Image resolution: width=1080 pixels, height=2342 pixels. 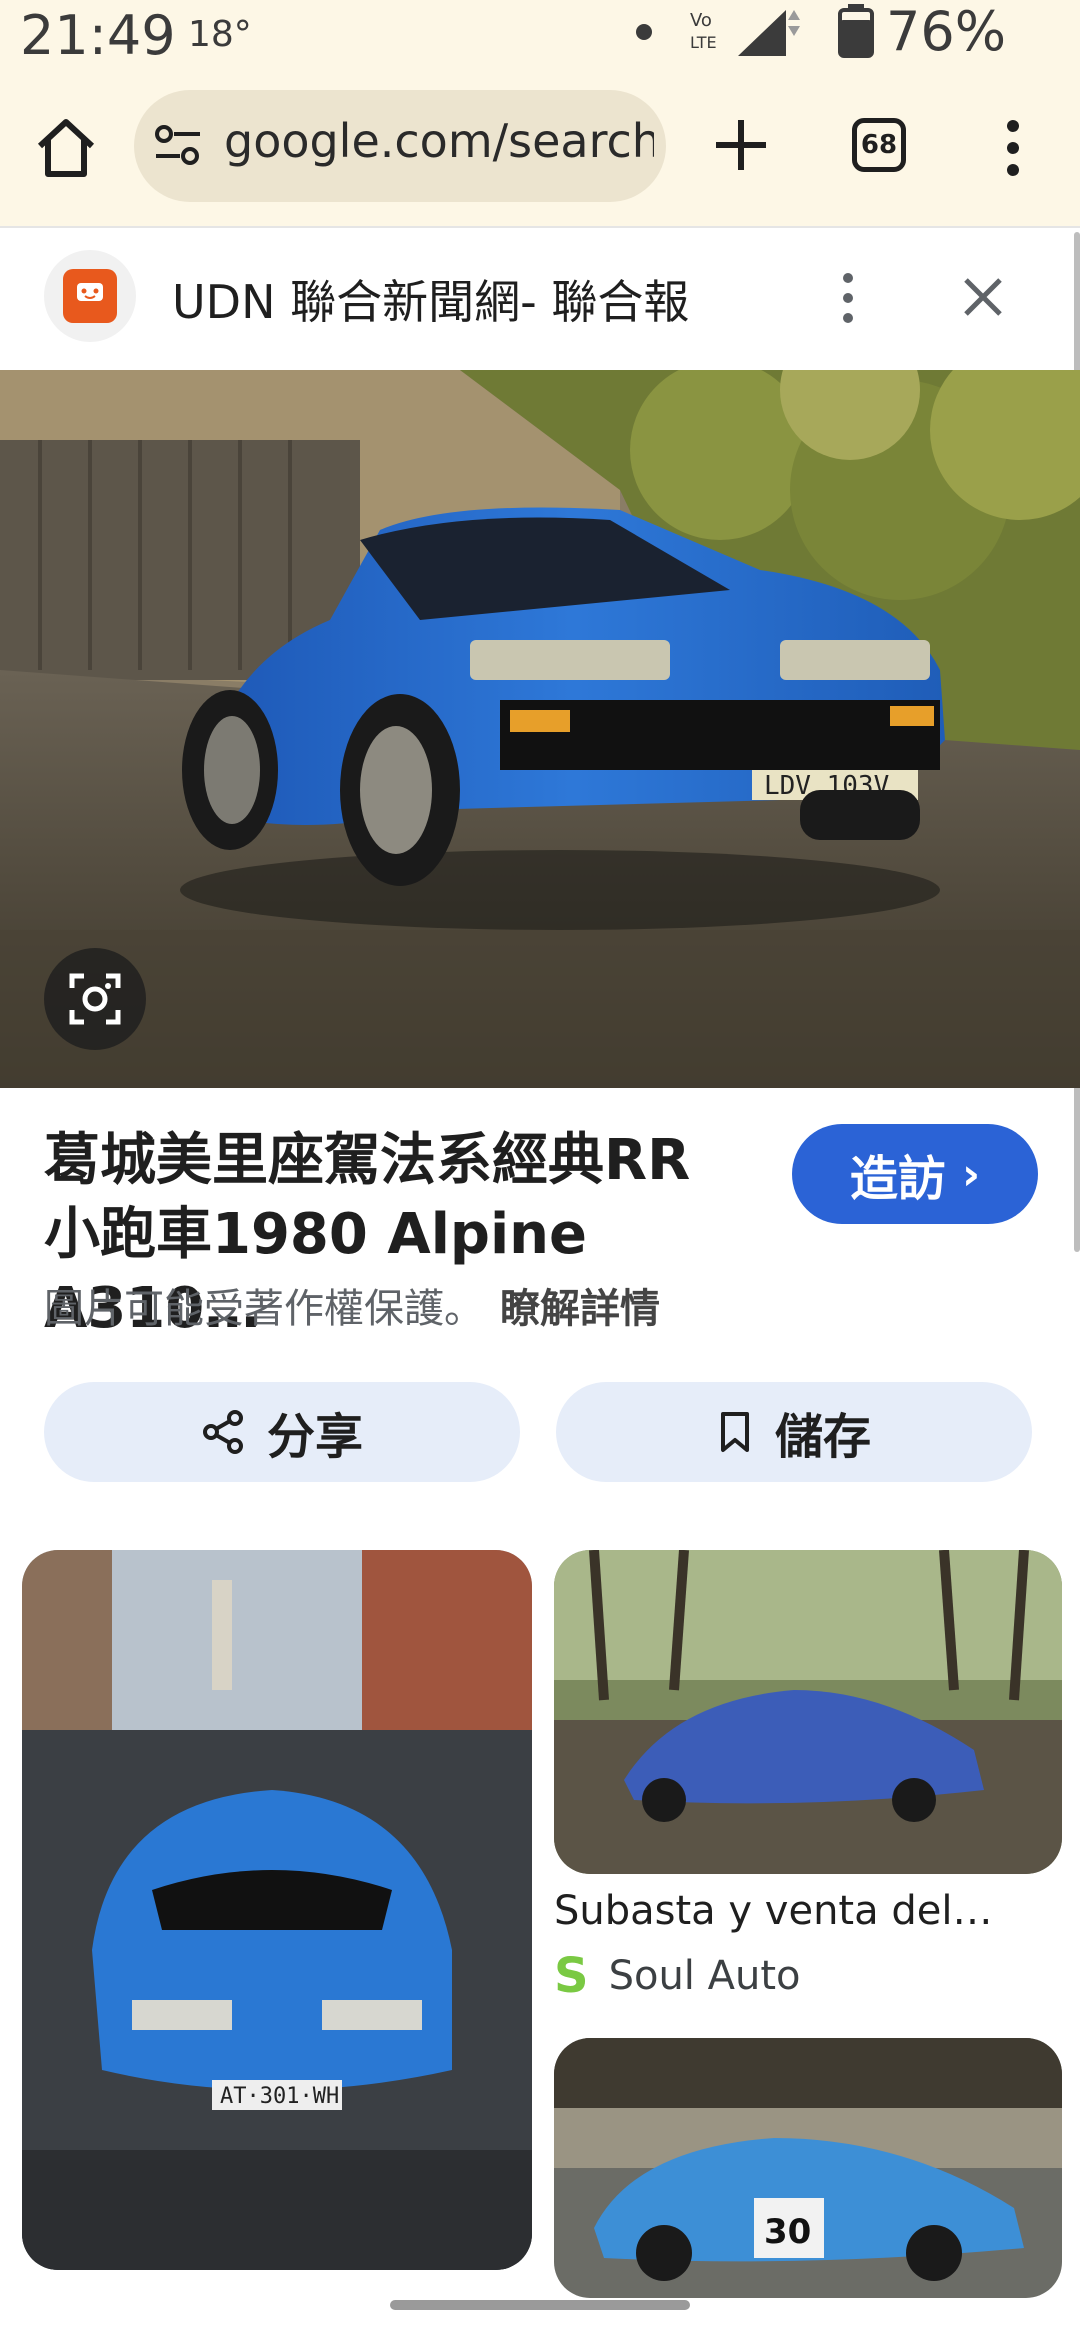 I want to click on svg-text: Vo, so click(x=701, y=20).